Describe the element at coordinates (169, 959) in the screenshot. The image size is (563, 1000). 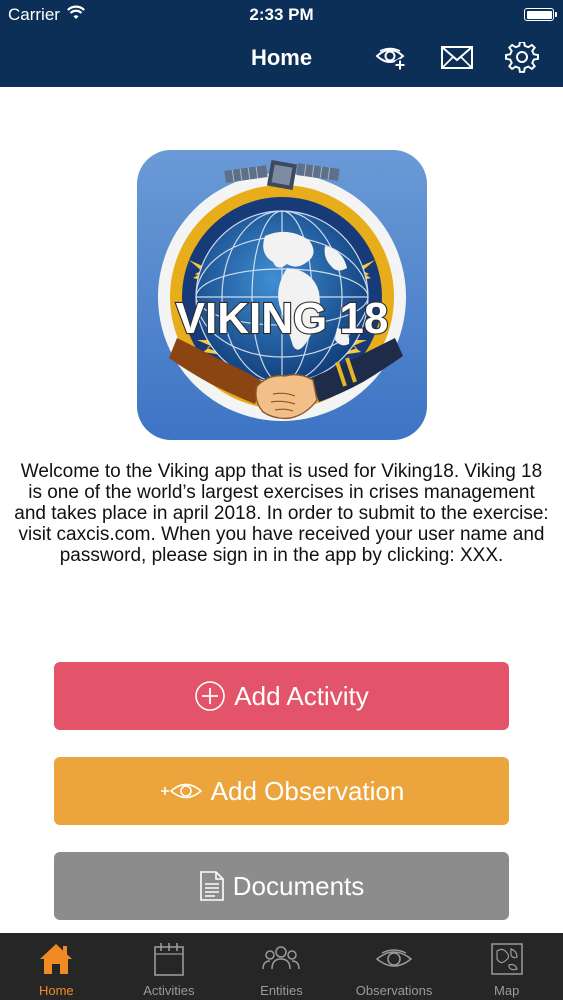
I see `calendar-icon` at that location.